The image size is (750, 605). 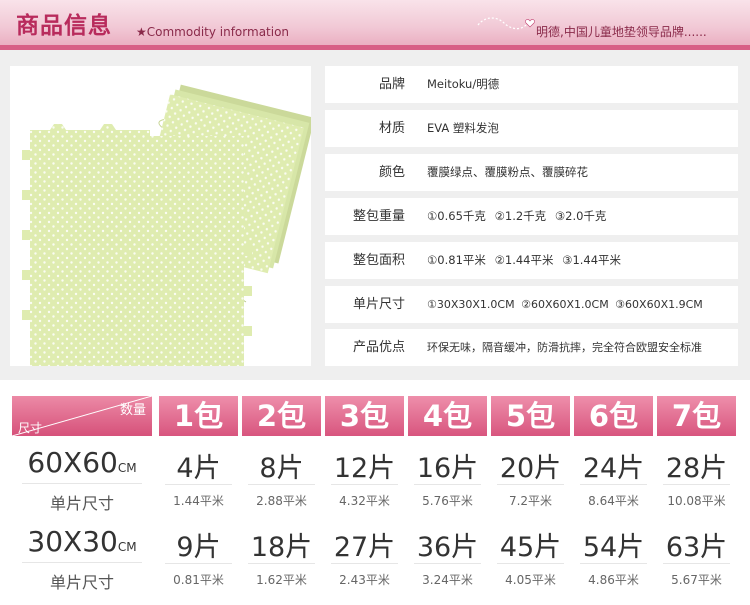 I want to click on pack-header: 7包, so click(x=696, y=416).